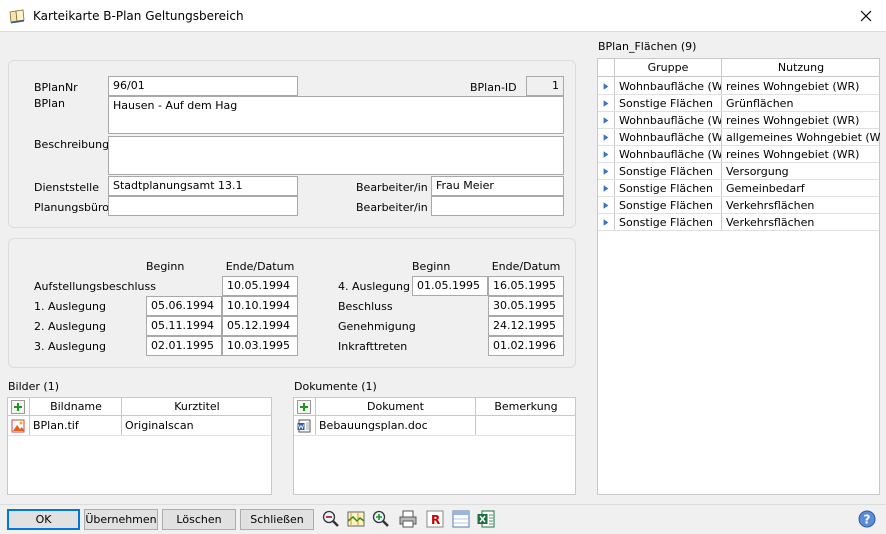 This screenshot has height=534, width=886. What do you see at coordinates (304, 407) in the screenshot?
I see `add-dokument-icon` at bounding box center [304, 407].